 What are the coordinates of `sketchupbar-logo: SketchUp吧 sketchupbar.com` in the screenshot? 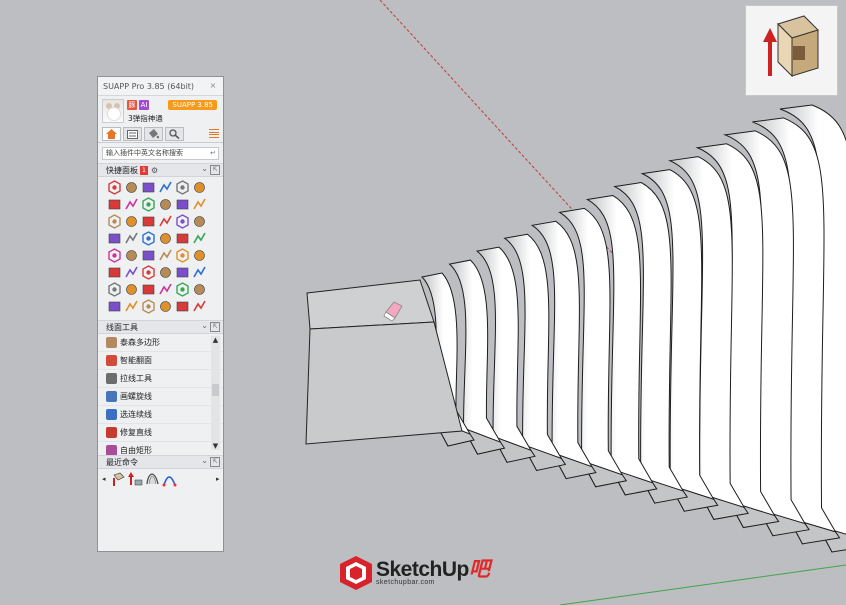 It's located at (414, 573).